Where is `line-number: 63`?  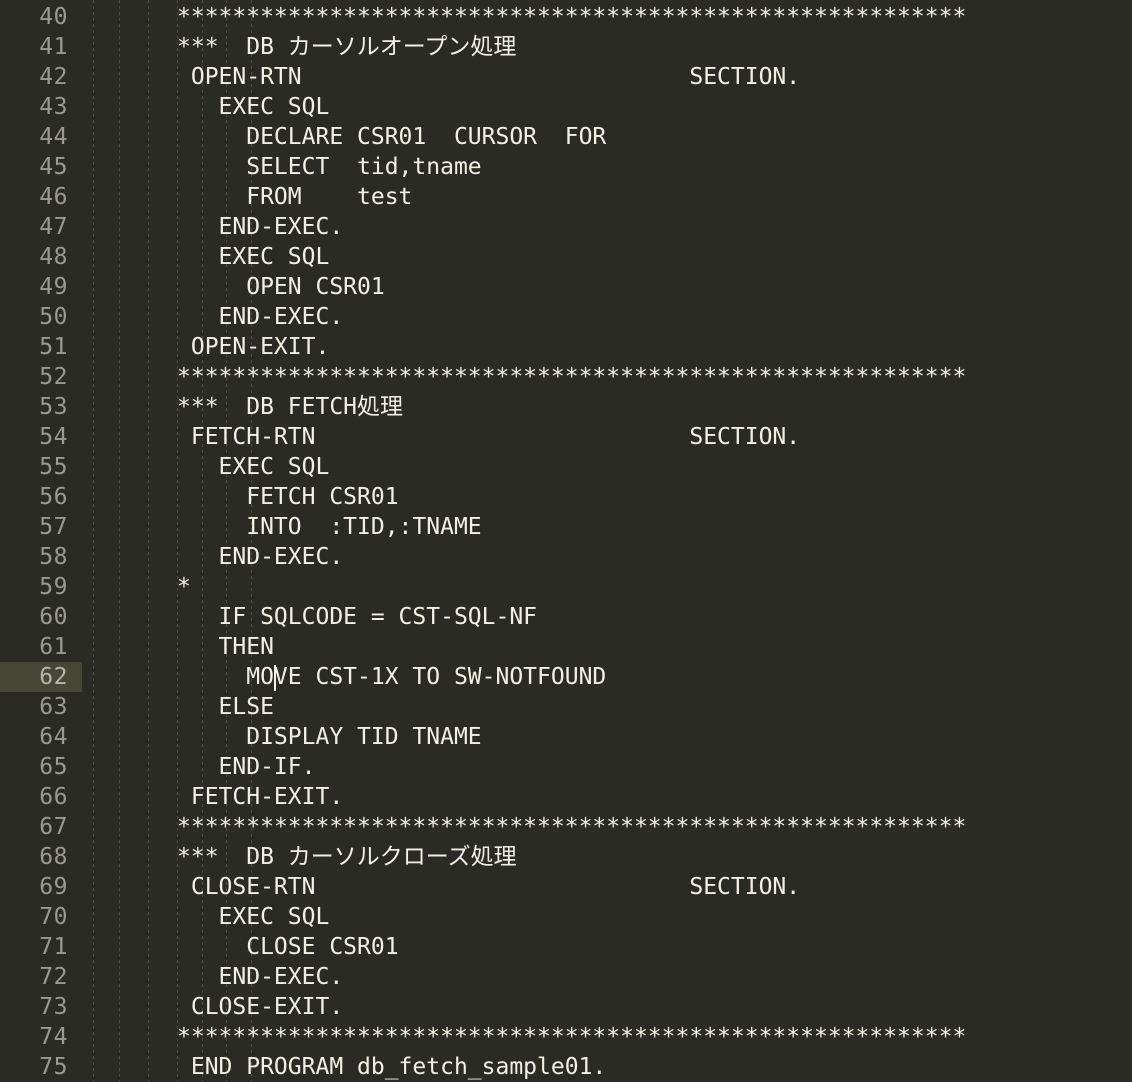
line-number: 63 is located at coordinates (41, 707).